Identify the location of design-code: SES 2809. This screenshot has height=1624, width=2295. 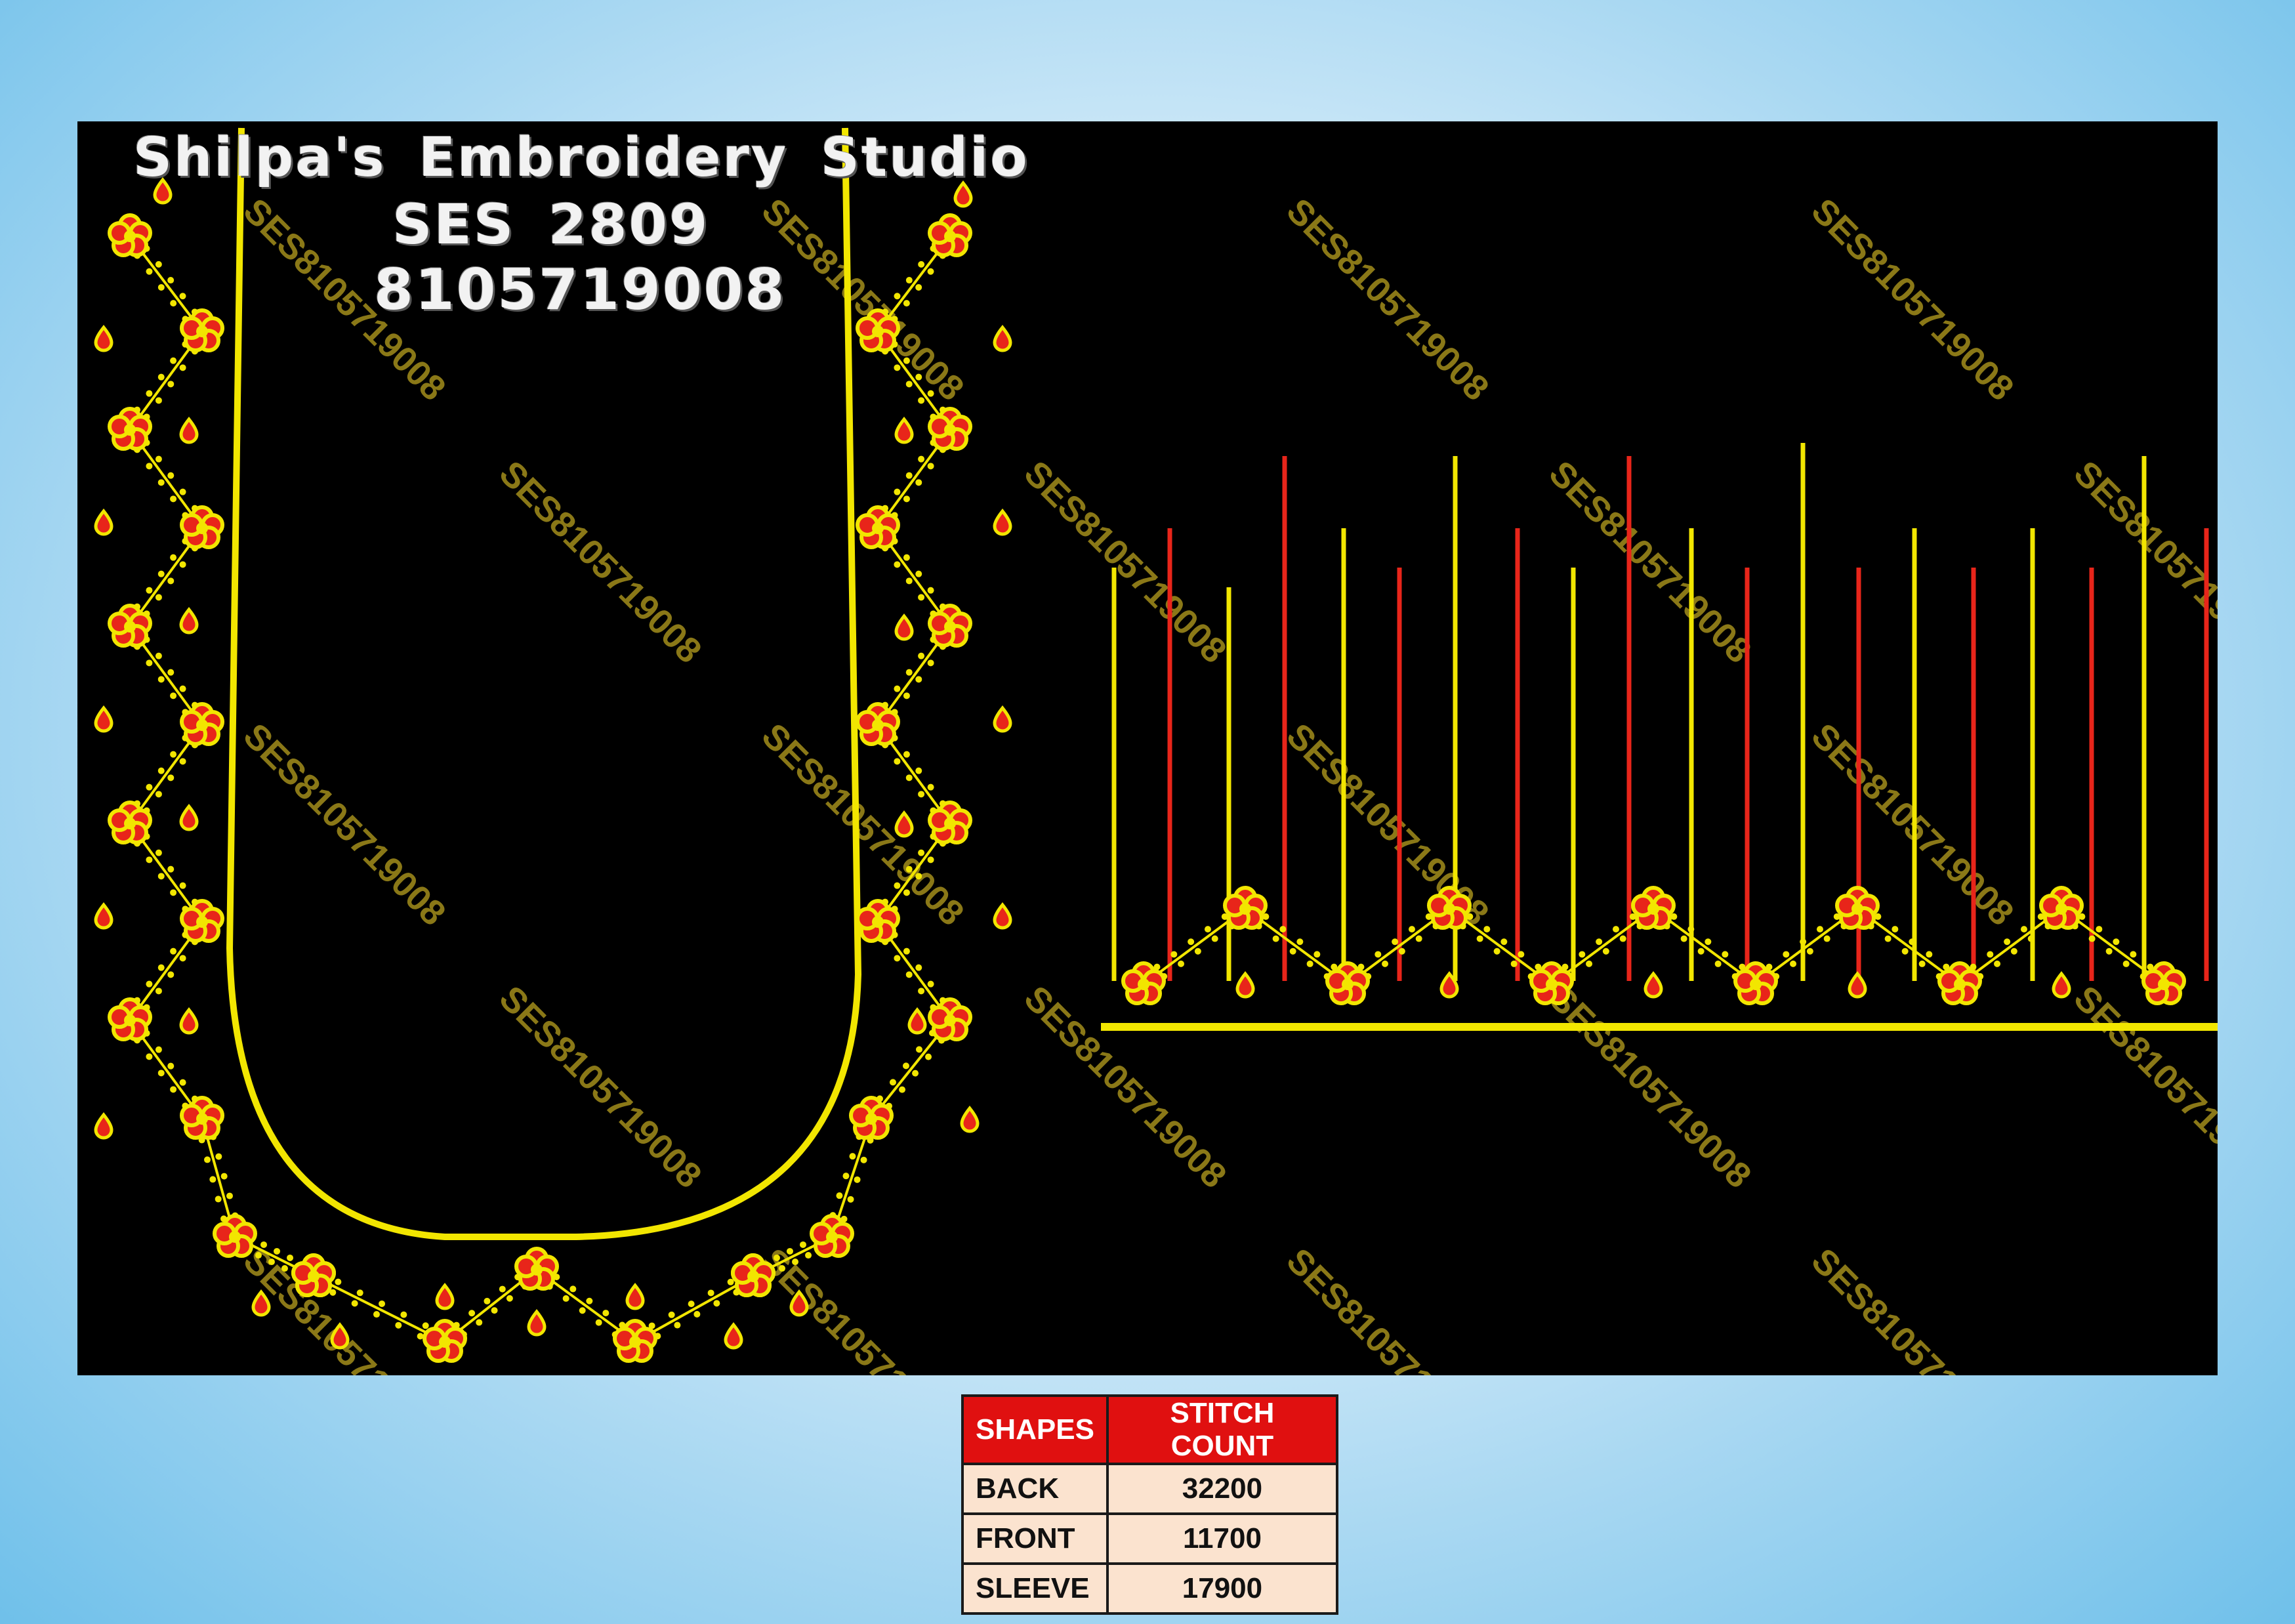
(551, 224).